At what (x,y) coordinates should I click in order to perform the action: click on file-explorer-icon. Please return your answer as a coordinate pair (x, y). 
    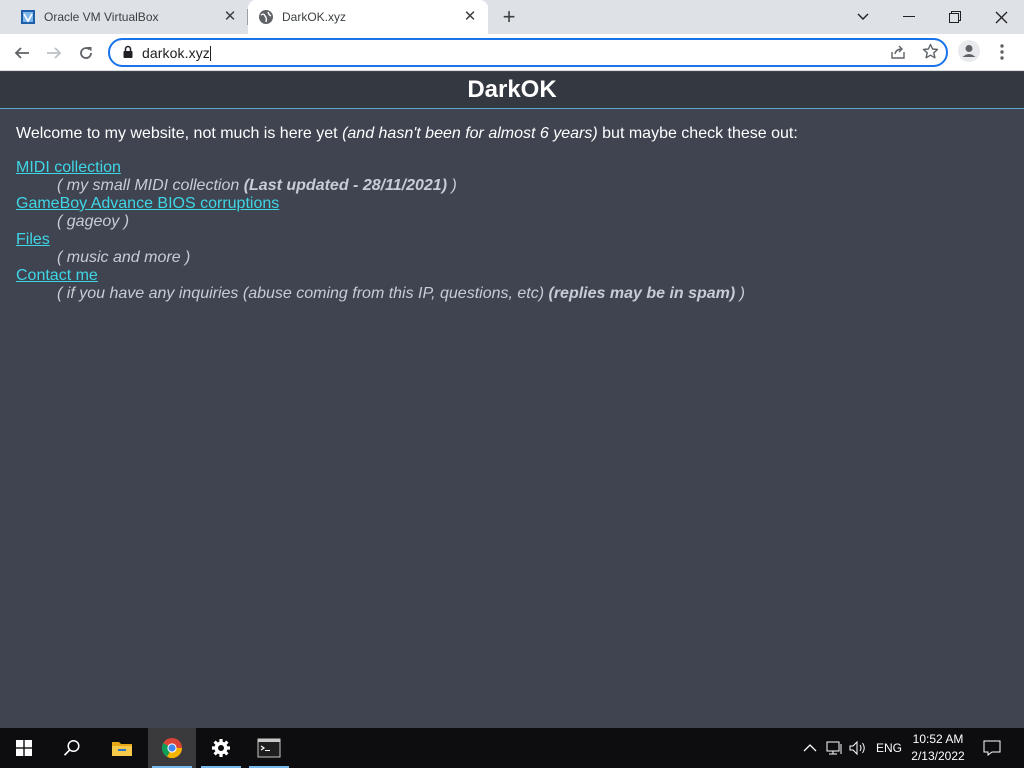
    Looking at the image, I should click on (122, 749).